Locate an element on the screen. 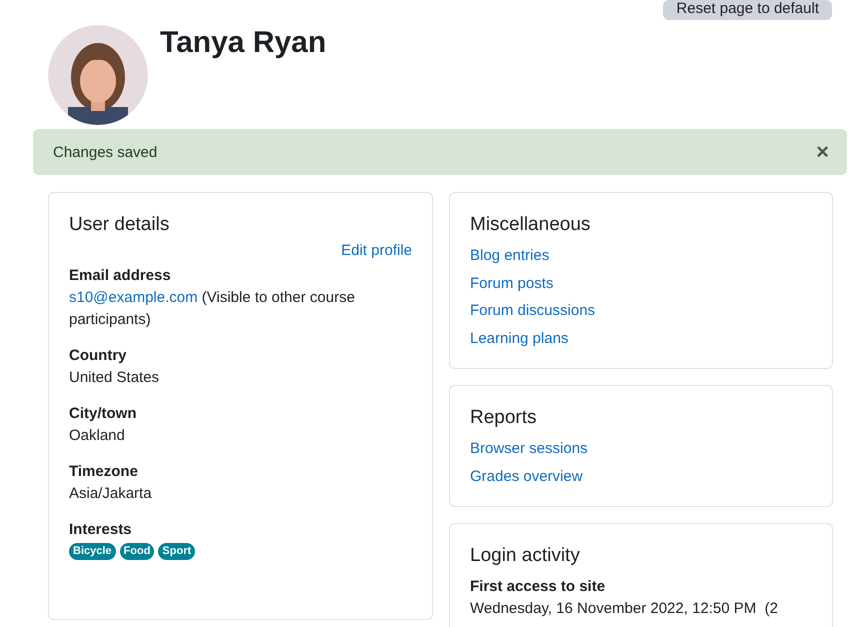 The height and width of the screenshot is (627, 861). close-button: × is located at coordinates (822, 152).